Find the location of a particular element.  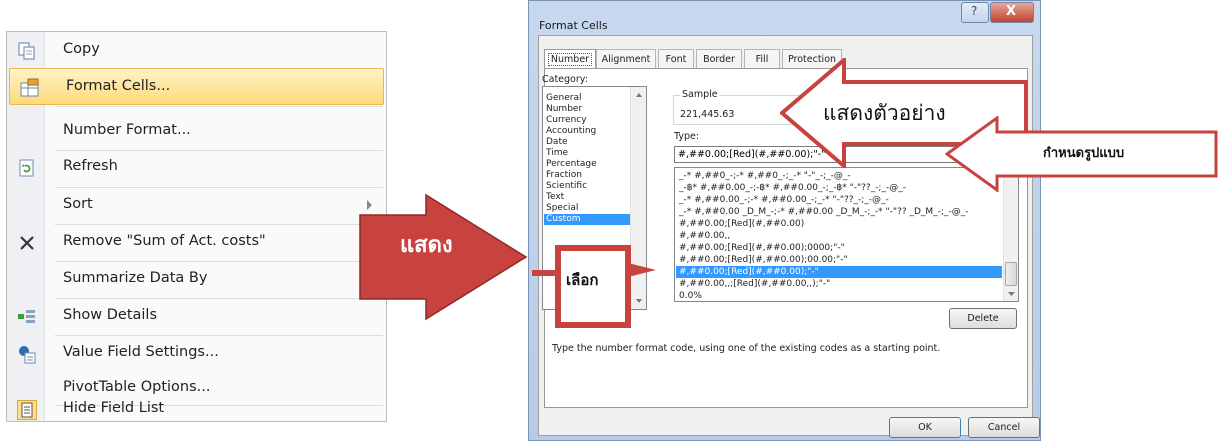

menu-item-label: Sort is located at coordinates (78, 204).